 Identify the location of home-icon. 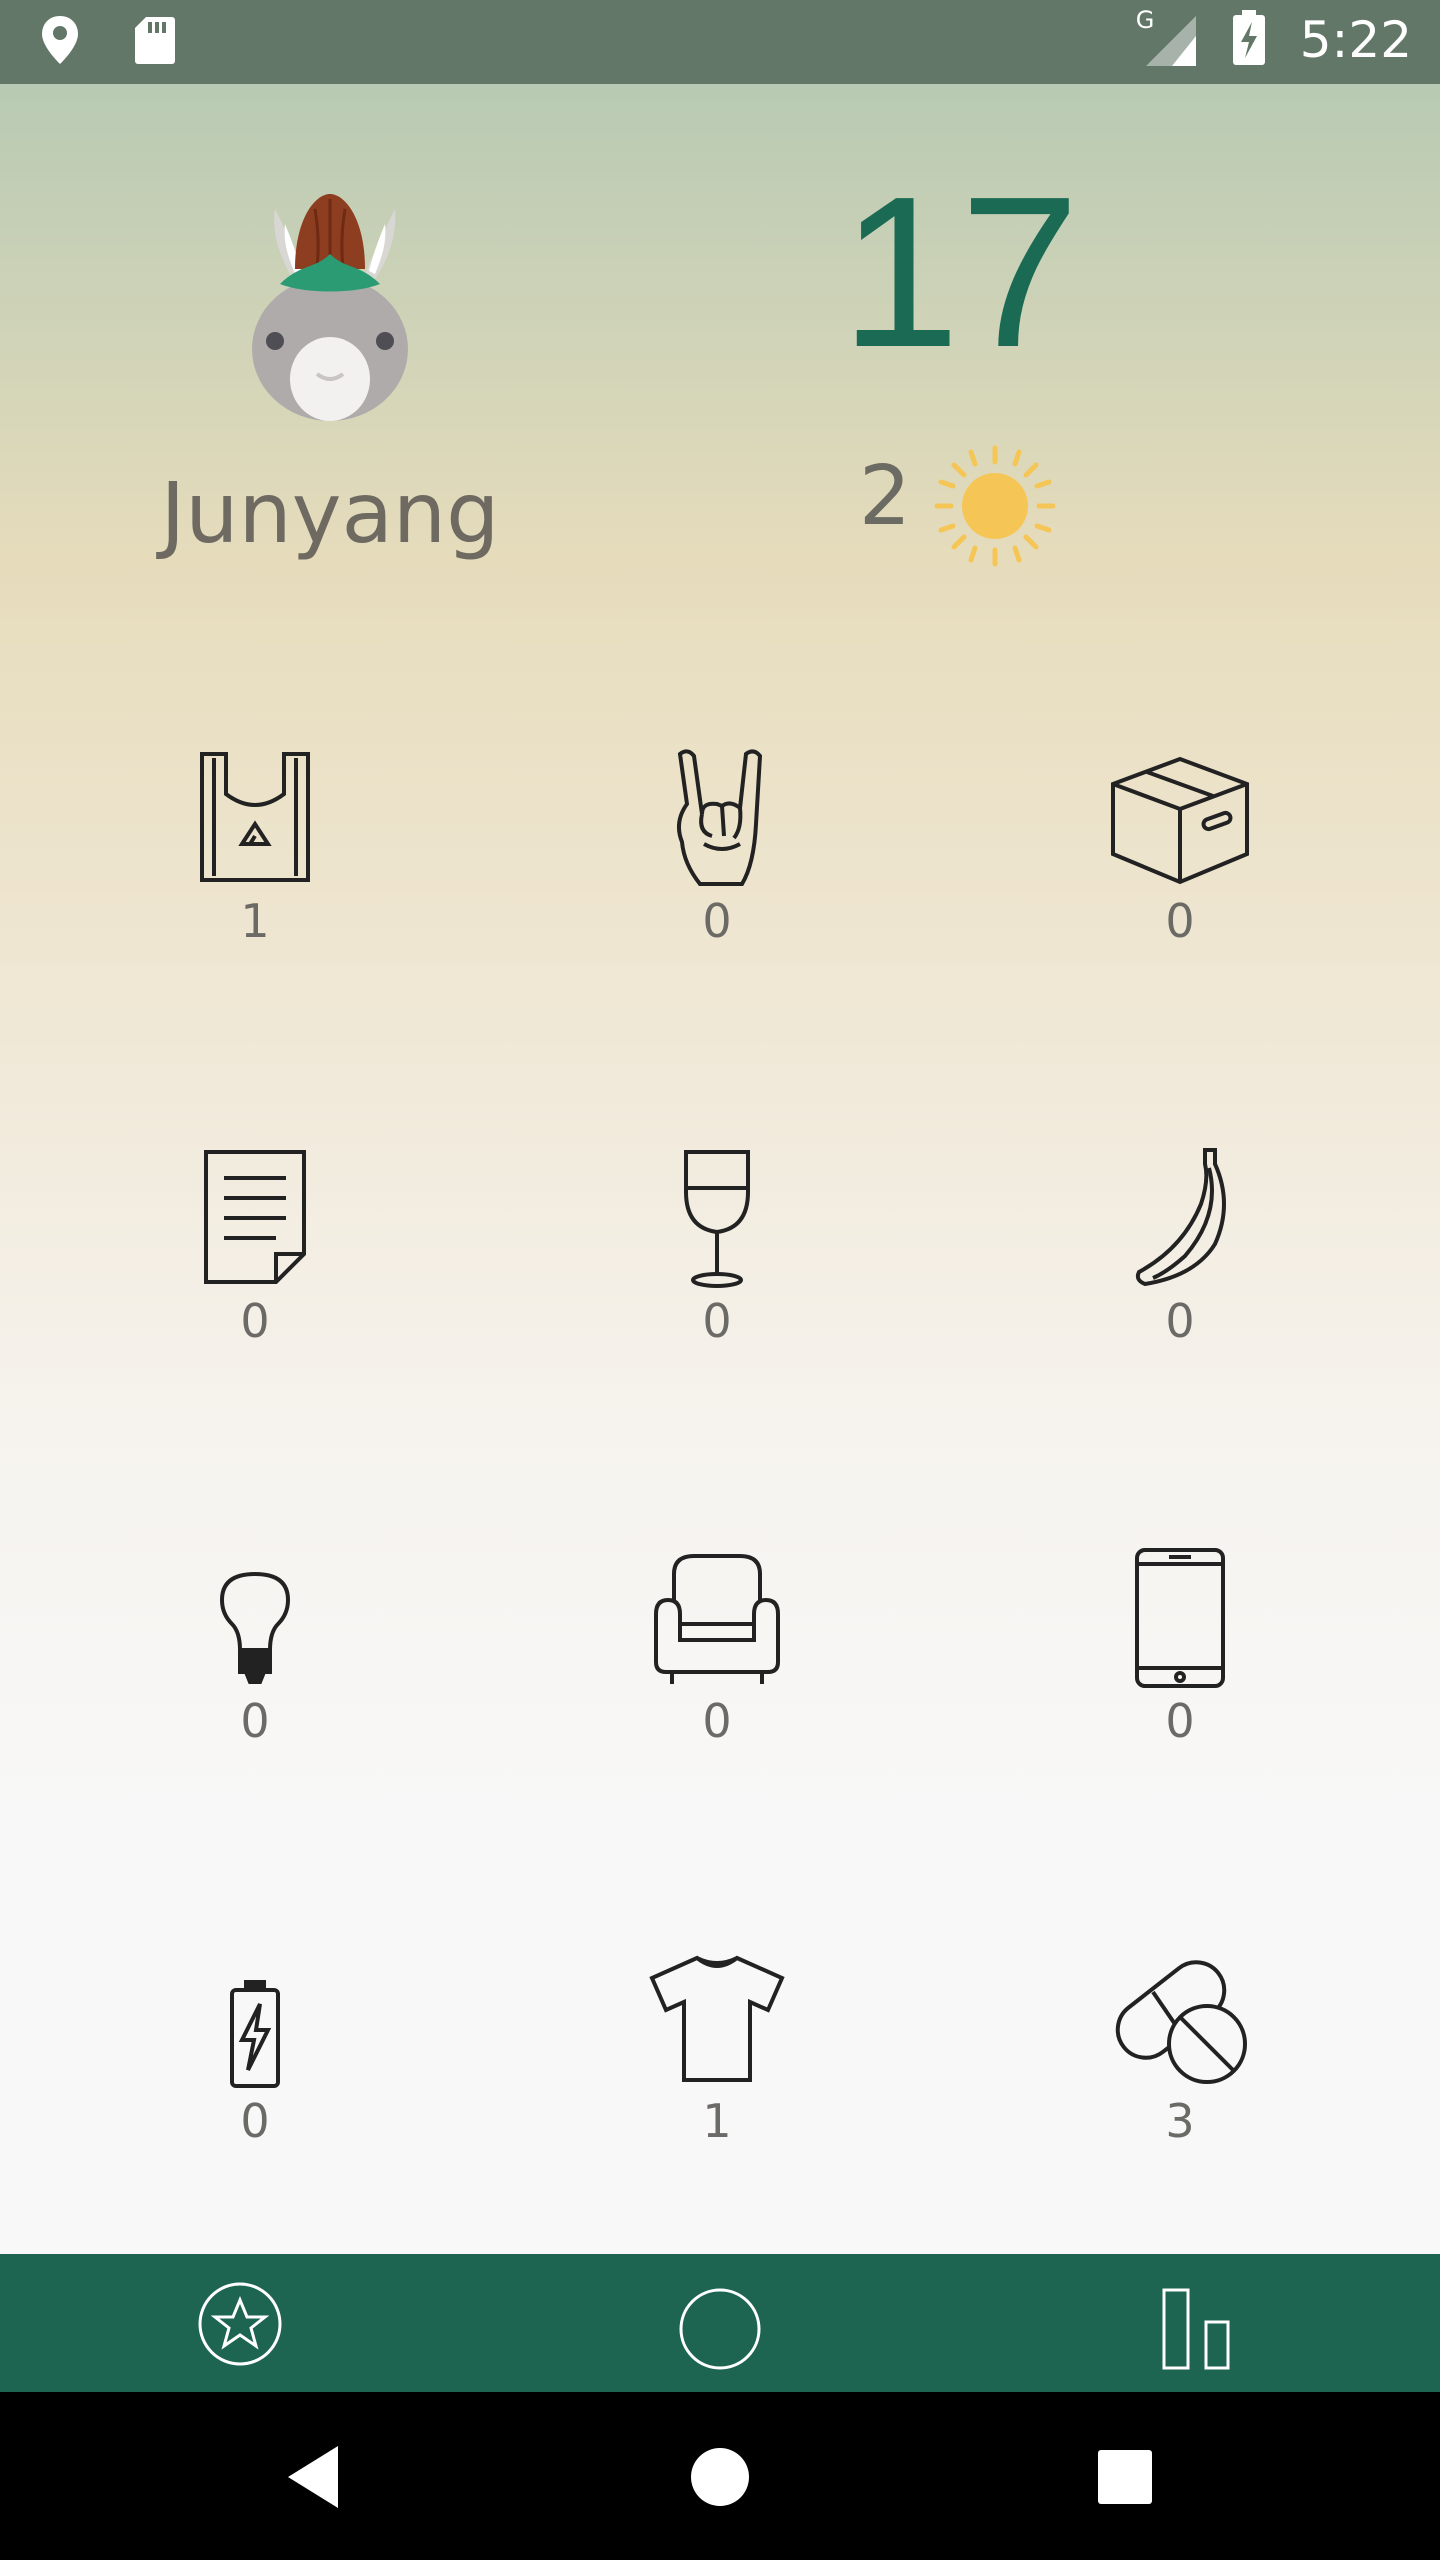
(720, 2477).